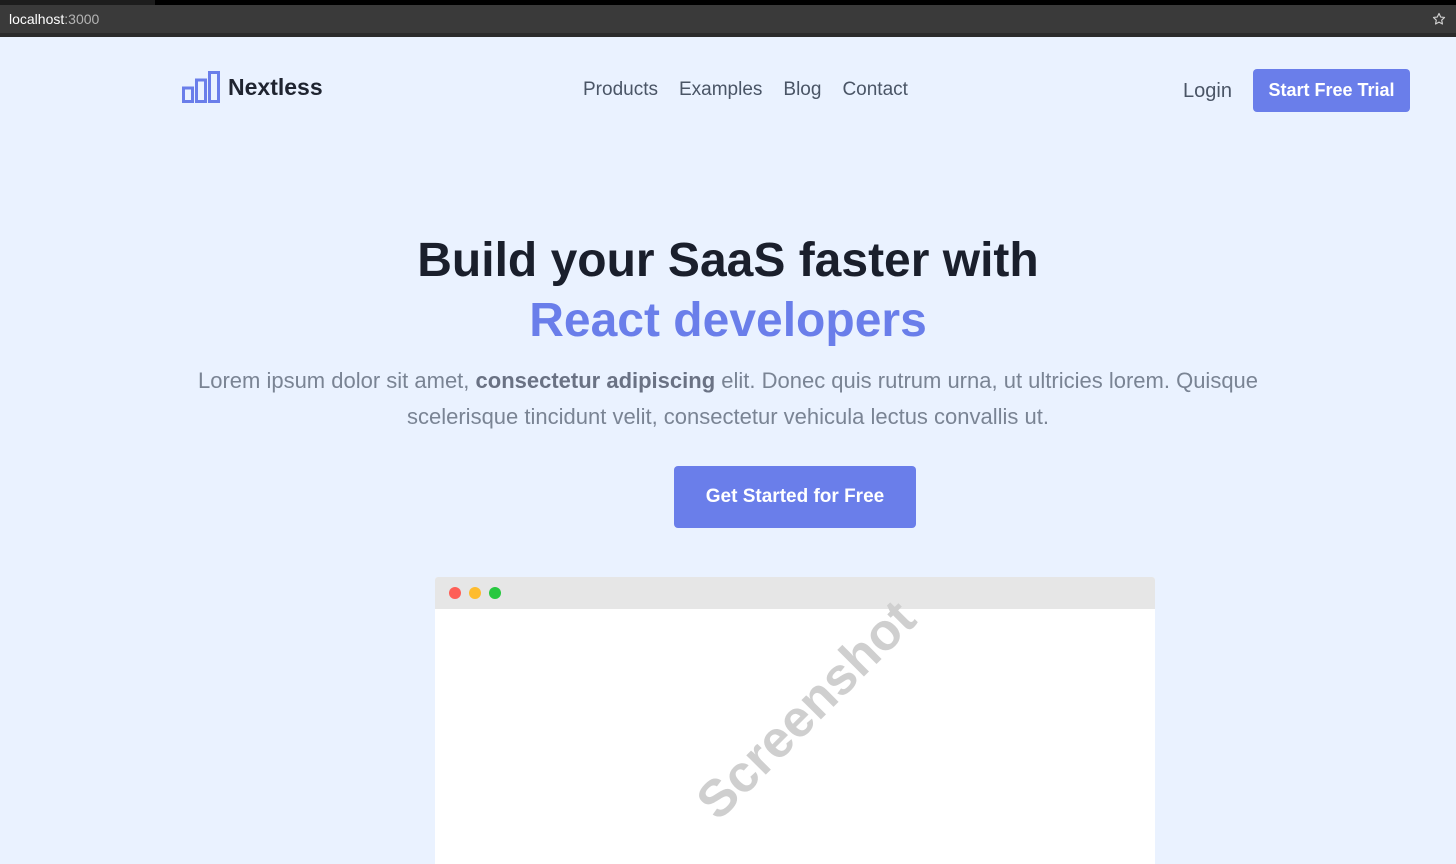 This screenshot has height=864, width=1456. Describe the element at coordinates (455, 593) in the screenshot. I see `close-dot-icon` at that location.